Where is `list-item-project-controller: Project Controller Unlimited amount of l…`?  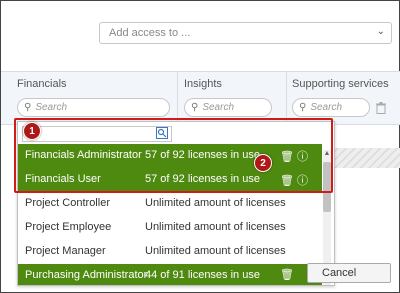 list-item-project-controller: Project Controller Unlimited amount of l… is located at coordinates (170, 204).